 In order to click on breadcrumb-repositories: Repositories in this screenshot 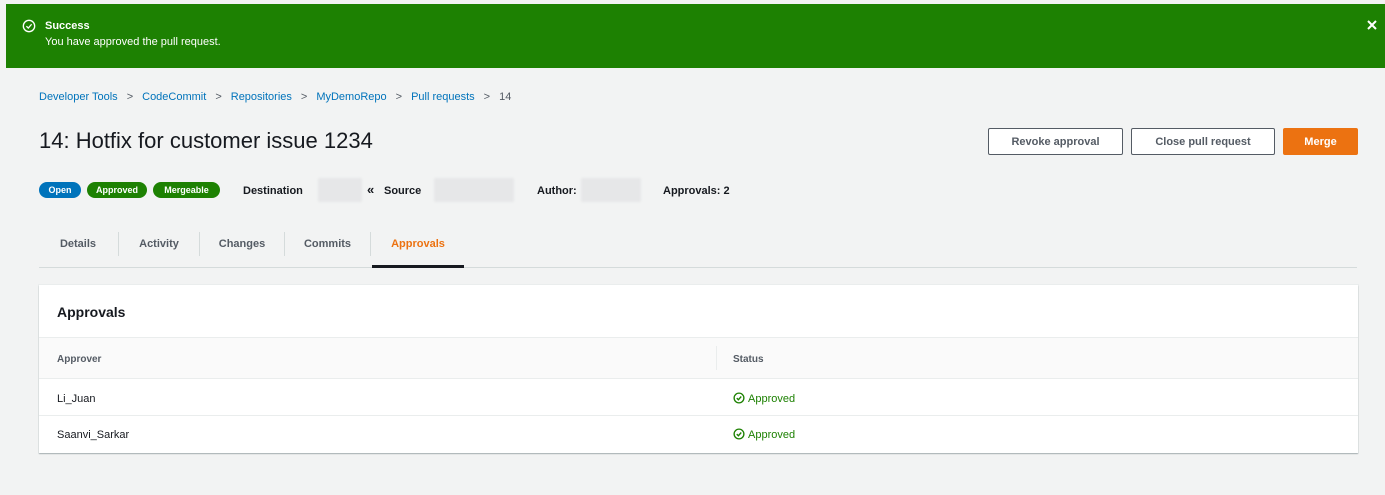, I will do `click(261, 97)`.